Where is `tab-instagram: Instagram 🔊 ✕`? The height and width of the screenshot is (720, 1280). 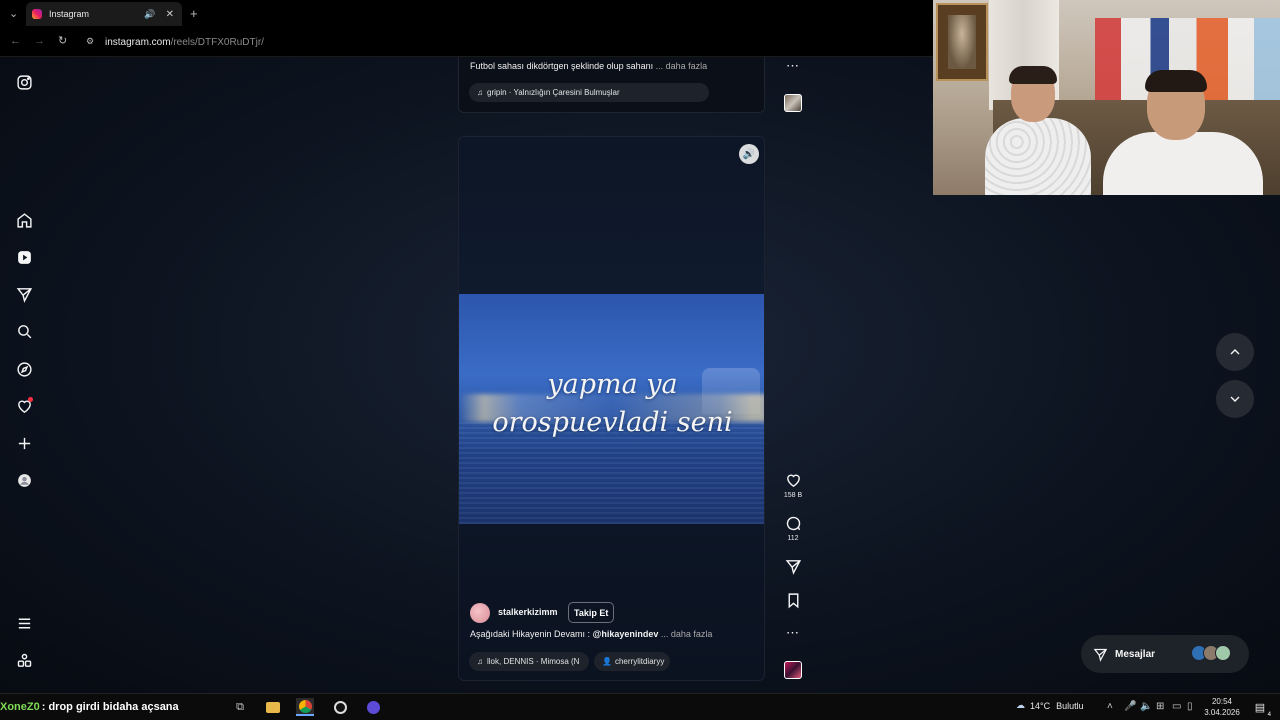
tab-instagram: Instagram 🔊 ✕ is located at coordinates (104, 14).